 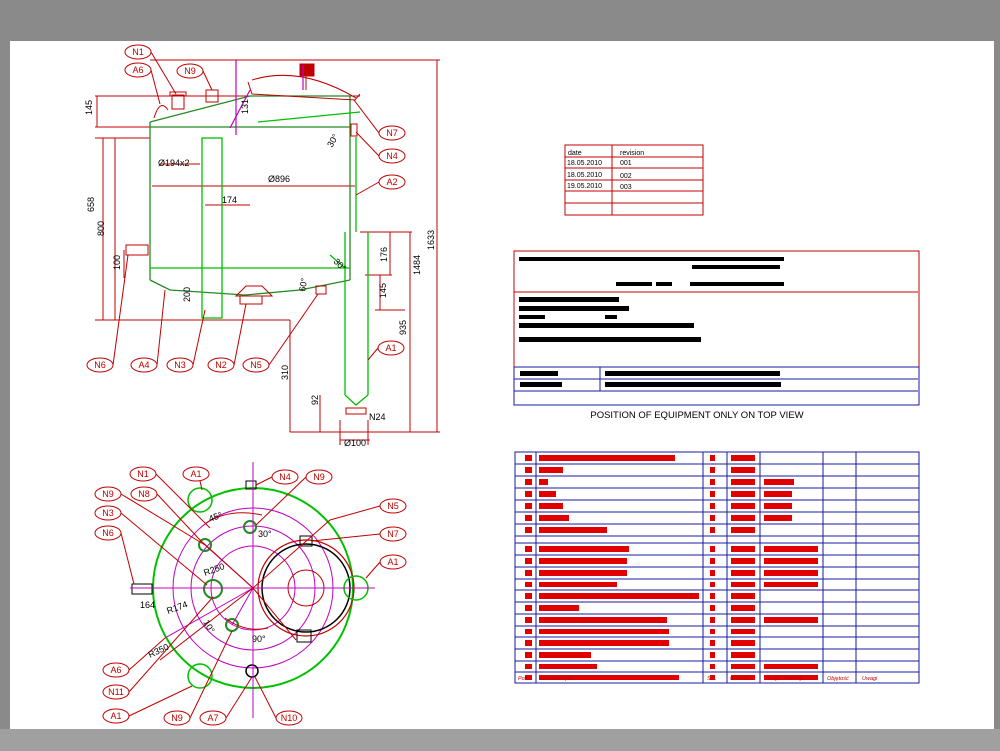 What do you see at coordinates (101, 228) in the screenshot?
I see `dim-800: 800` at bounding box center [101, 228].